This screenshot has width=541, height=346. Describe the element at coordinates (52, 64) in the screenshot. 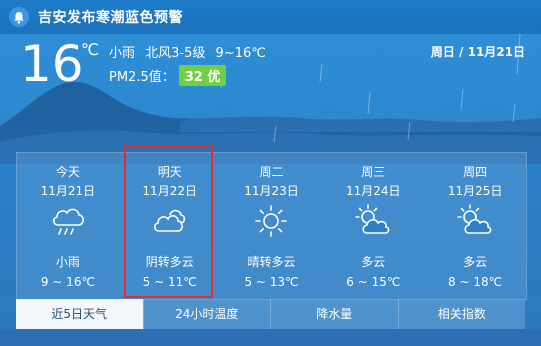

I see `current-temperature: 16` at that location.